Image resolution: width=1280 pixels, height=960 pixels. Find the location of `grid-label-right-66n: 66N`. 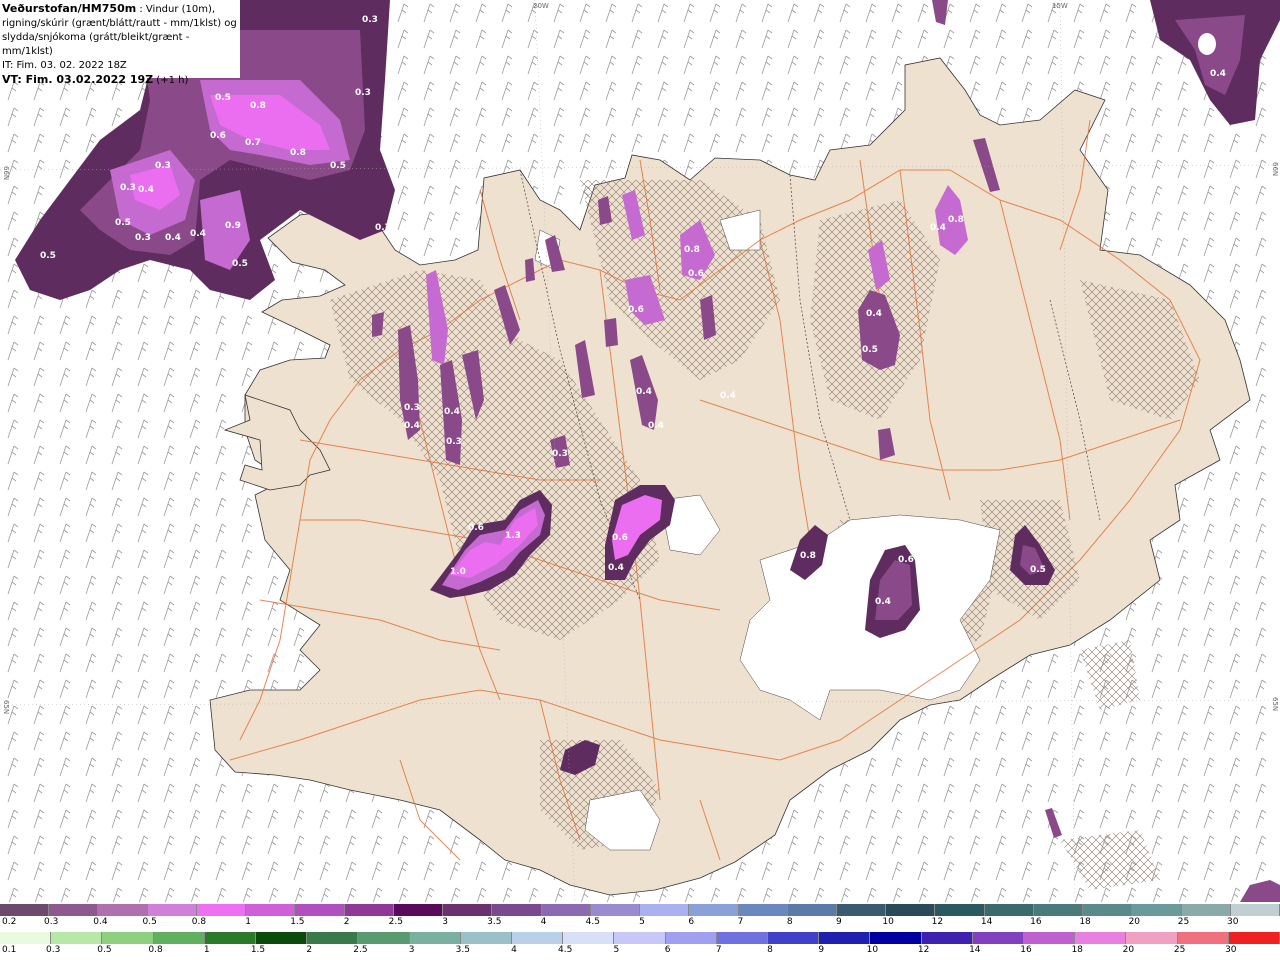

grid-label-right-66n: 66N is located at coordinates (1275, 169).